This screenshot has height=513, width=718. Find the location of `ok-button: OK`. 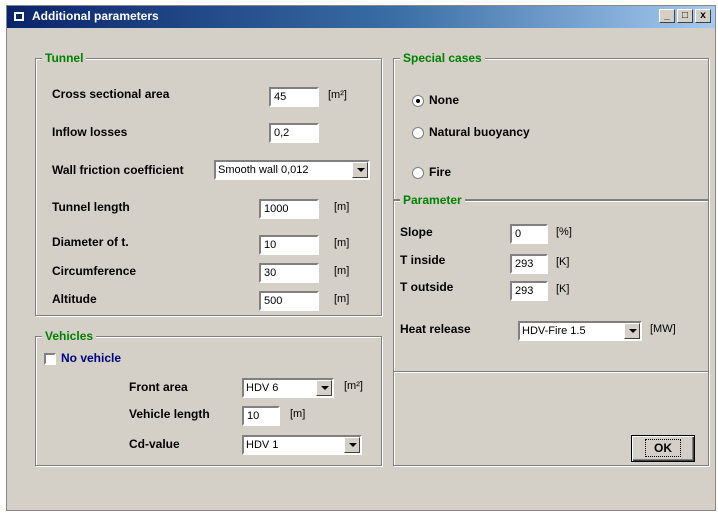

ok-button: OK is located at coordinates (663, 448).